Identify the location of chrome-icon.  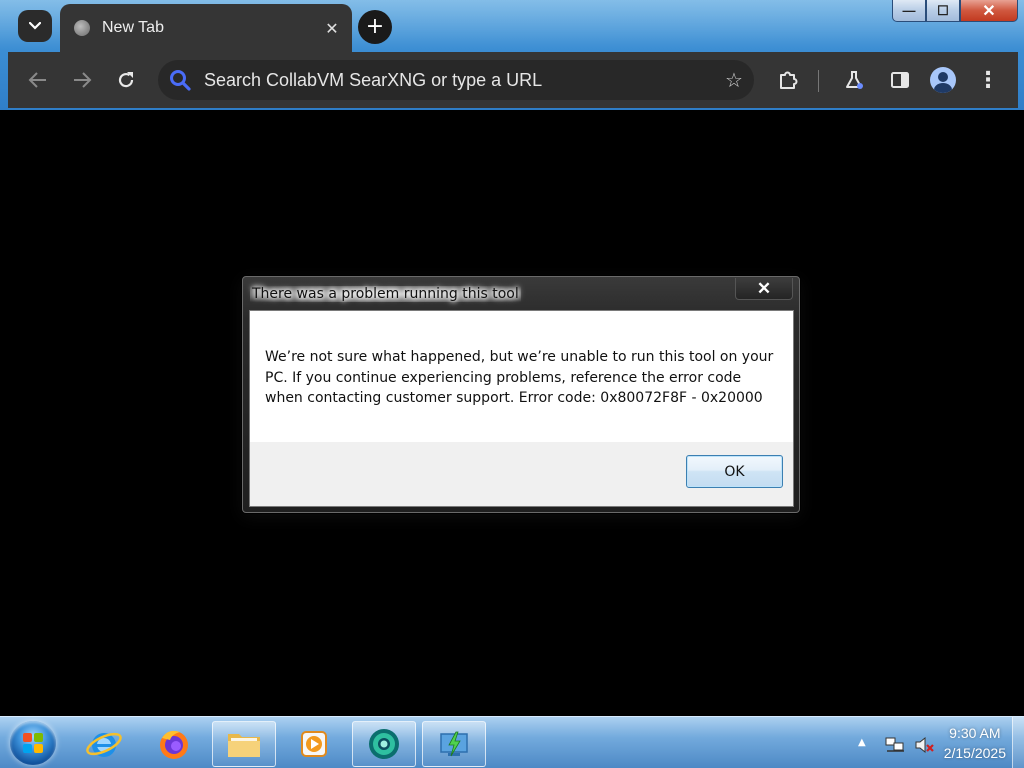
(384, 744).